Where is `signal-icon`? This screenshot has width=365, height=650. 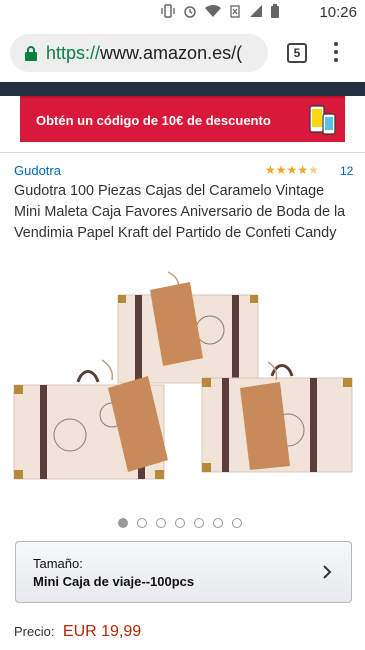
signal-icon is located at coordinates (256, 11).